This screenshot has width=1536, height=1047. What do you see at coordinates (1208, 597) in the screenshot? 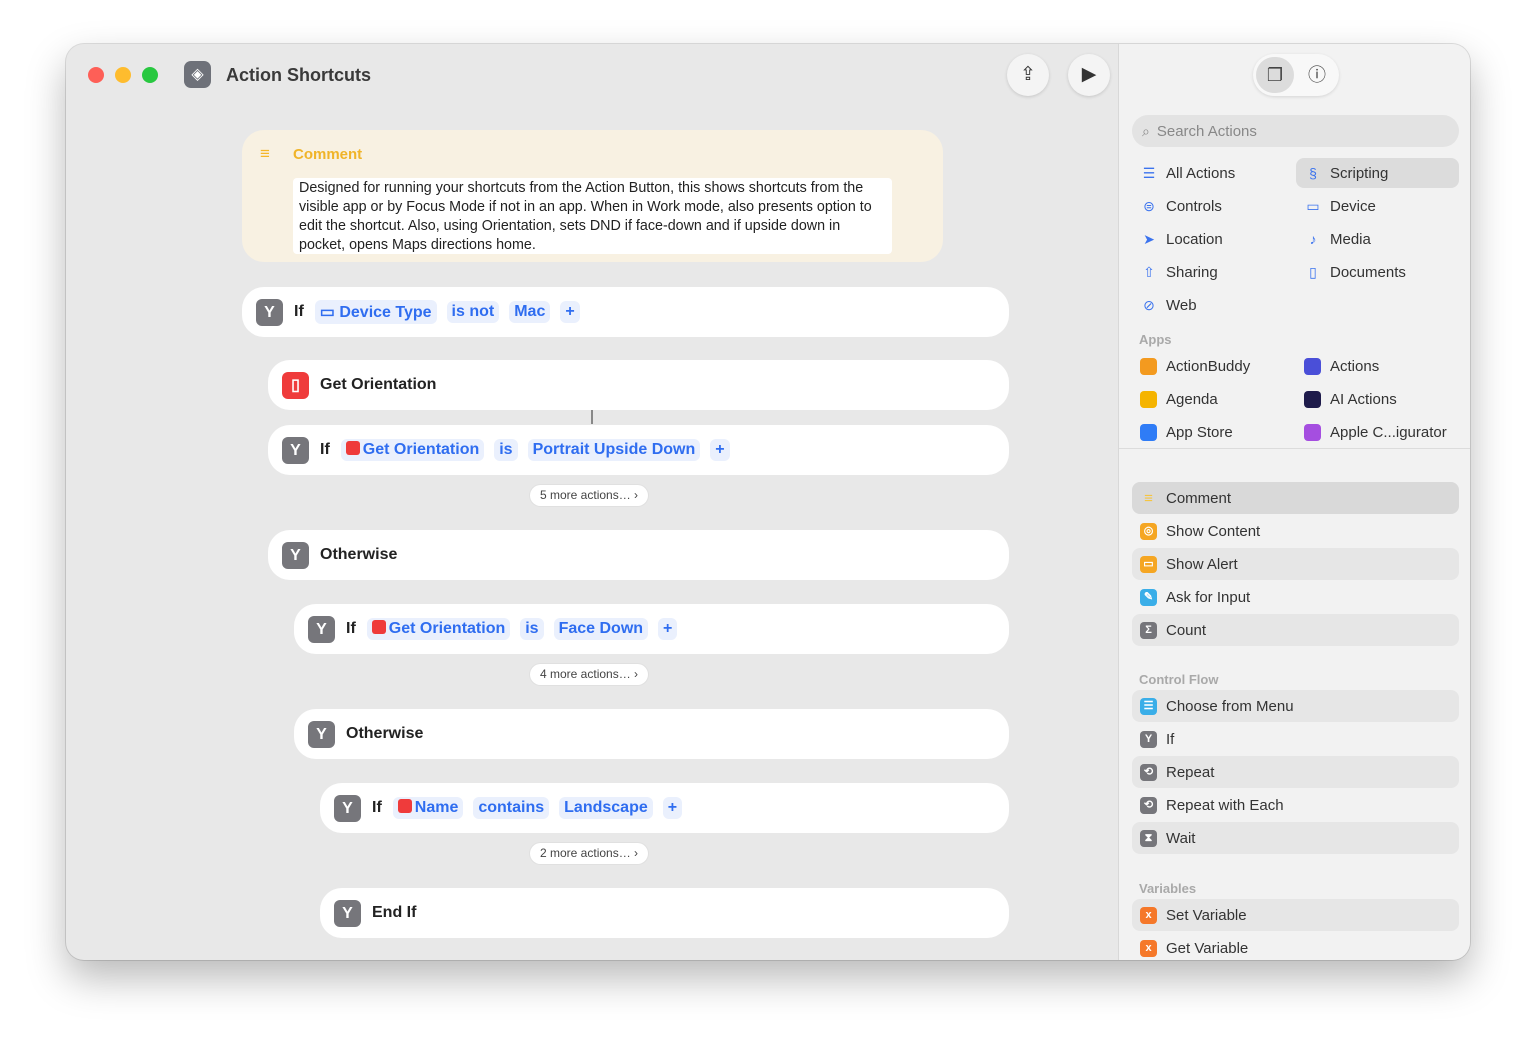
I see `action-label: Ask for Input` at bounding box center [1208, 597].